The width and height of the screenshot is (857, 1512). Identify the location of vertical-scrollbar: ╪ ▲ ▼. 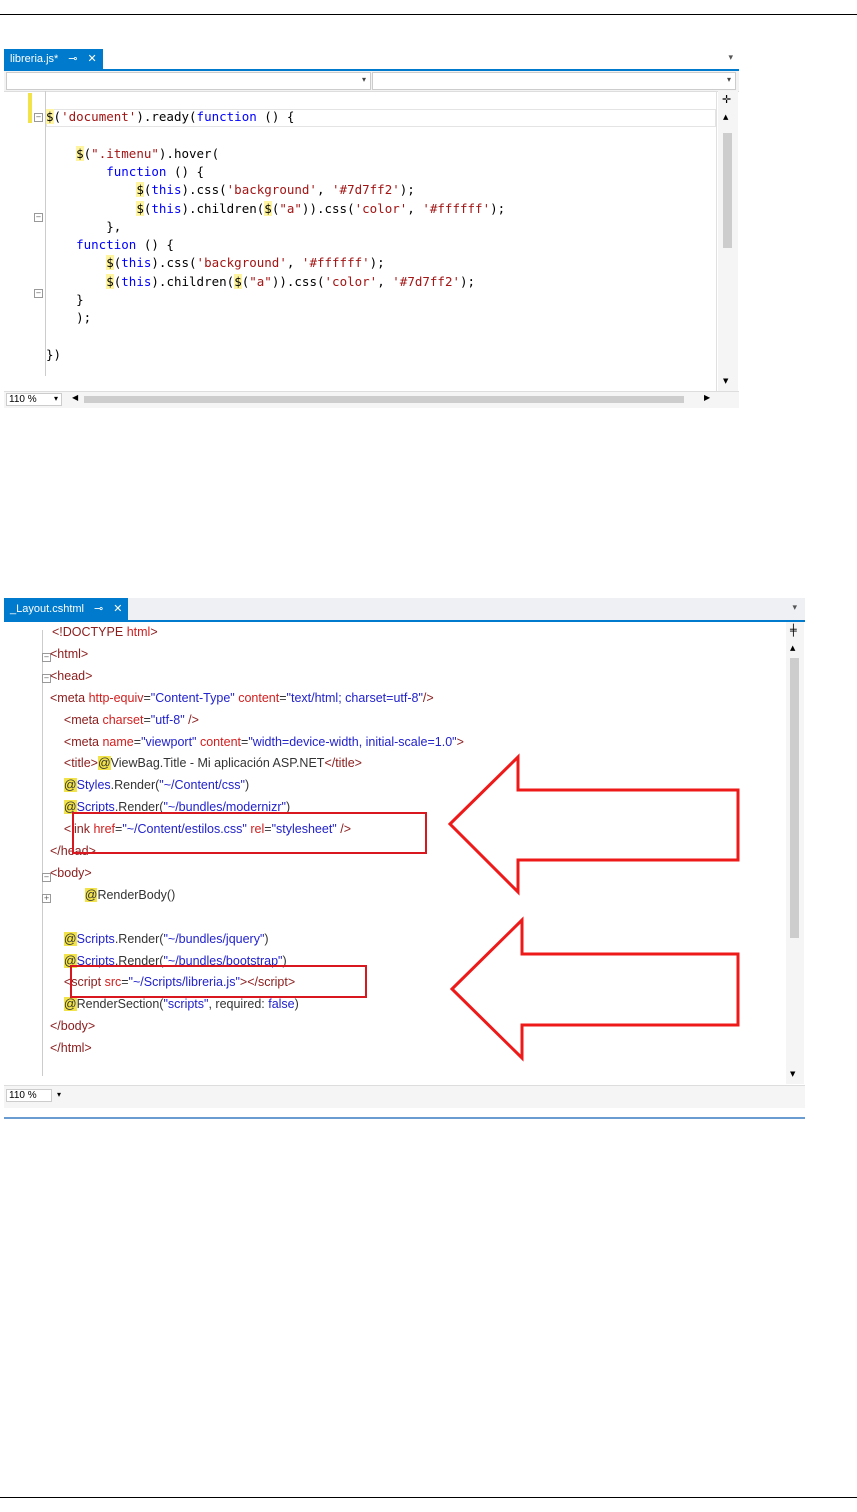
(795, 853).